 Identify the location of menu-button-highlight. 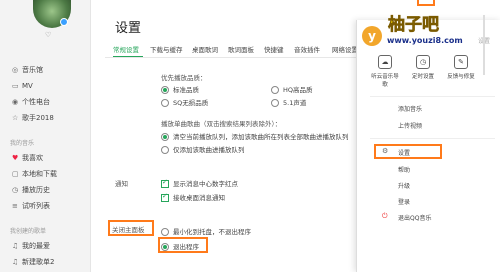
(426, 3).